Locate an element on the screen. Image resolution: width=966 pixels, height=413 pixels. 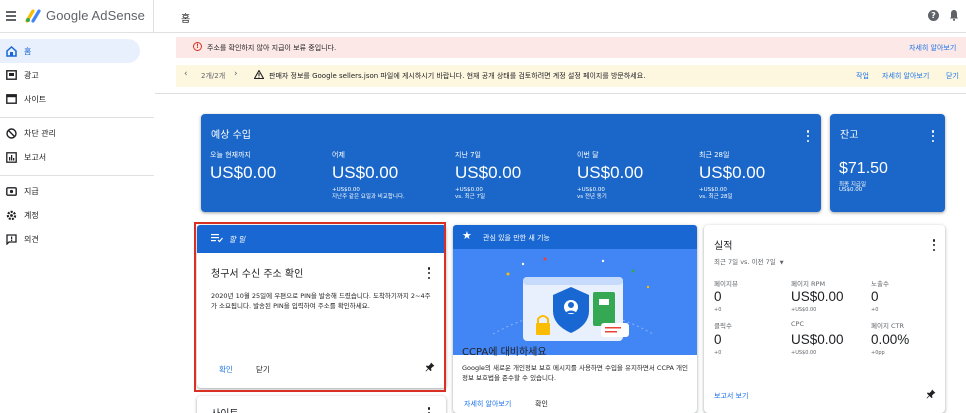
earnings-label: 이번 달 is located at coordinates (588, 155).